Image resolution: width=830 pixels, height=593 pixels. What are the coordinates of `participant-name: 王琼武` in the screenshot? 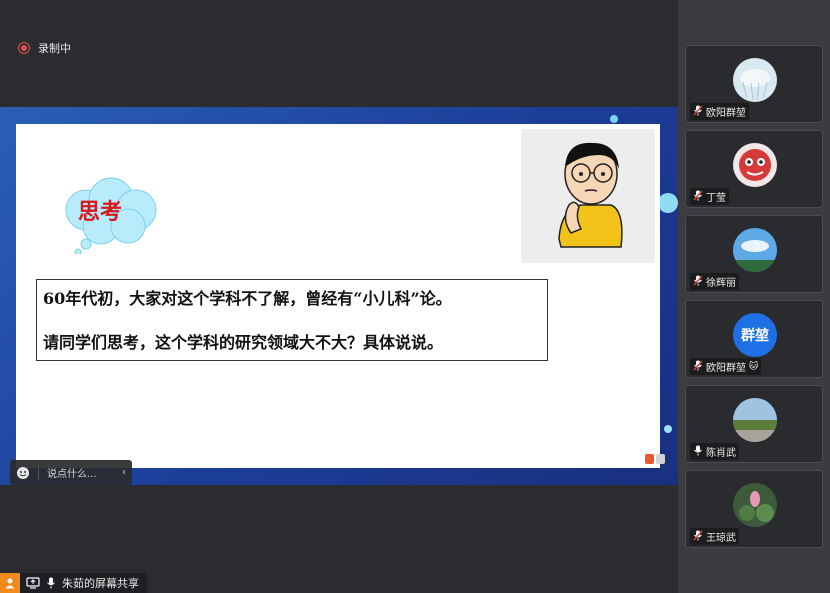 It's located at (721, 538).